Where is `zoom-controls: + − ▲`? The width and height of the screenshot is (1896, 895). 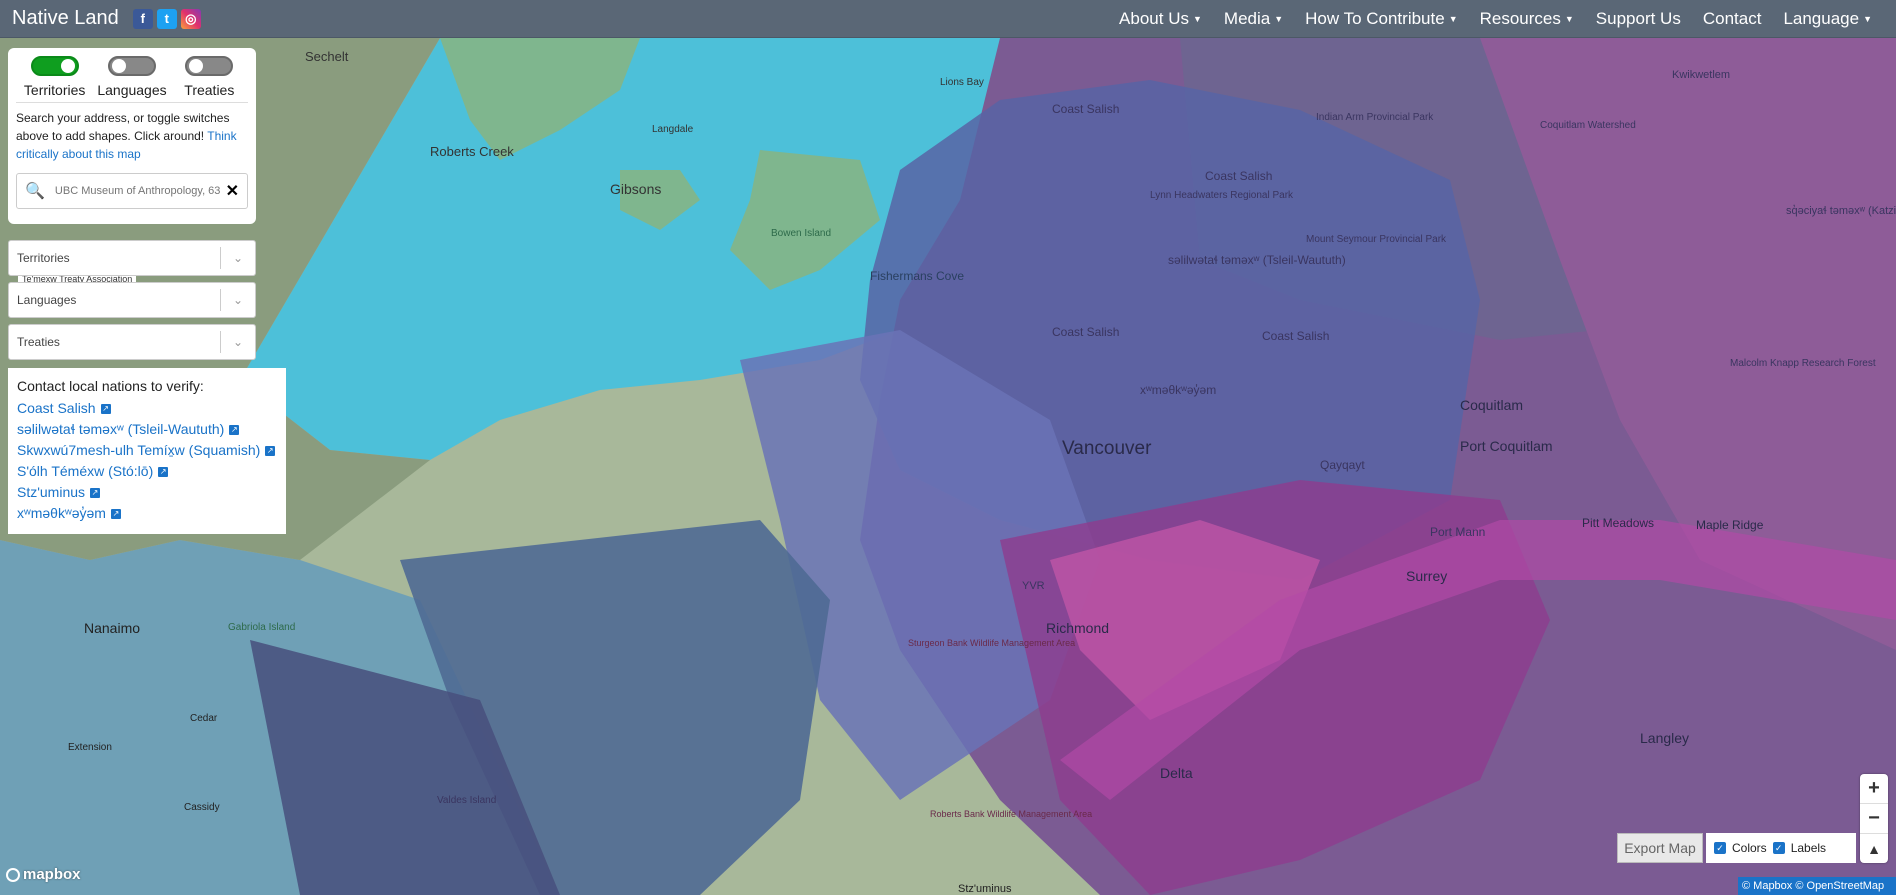
zoom-controls: + − ▲ is located at coordinates (1874, 818).